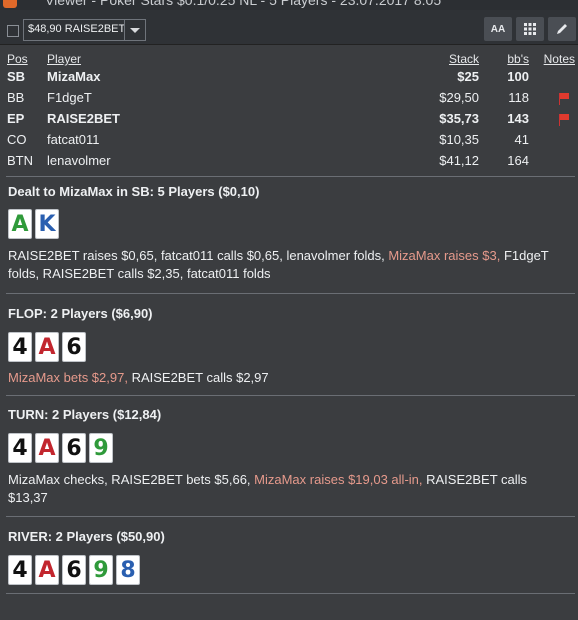 The height and width of the screenshot is (620, 578). I want to click on river-title: RIVER: 2 Players ($50,90), so click(86, 536).